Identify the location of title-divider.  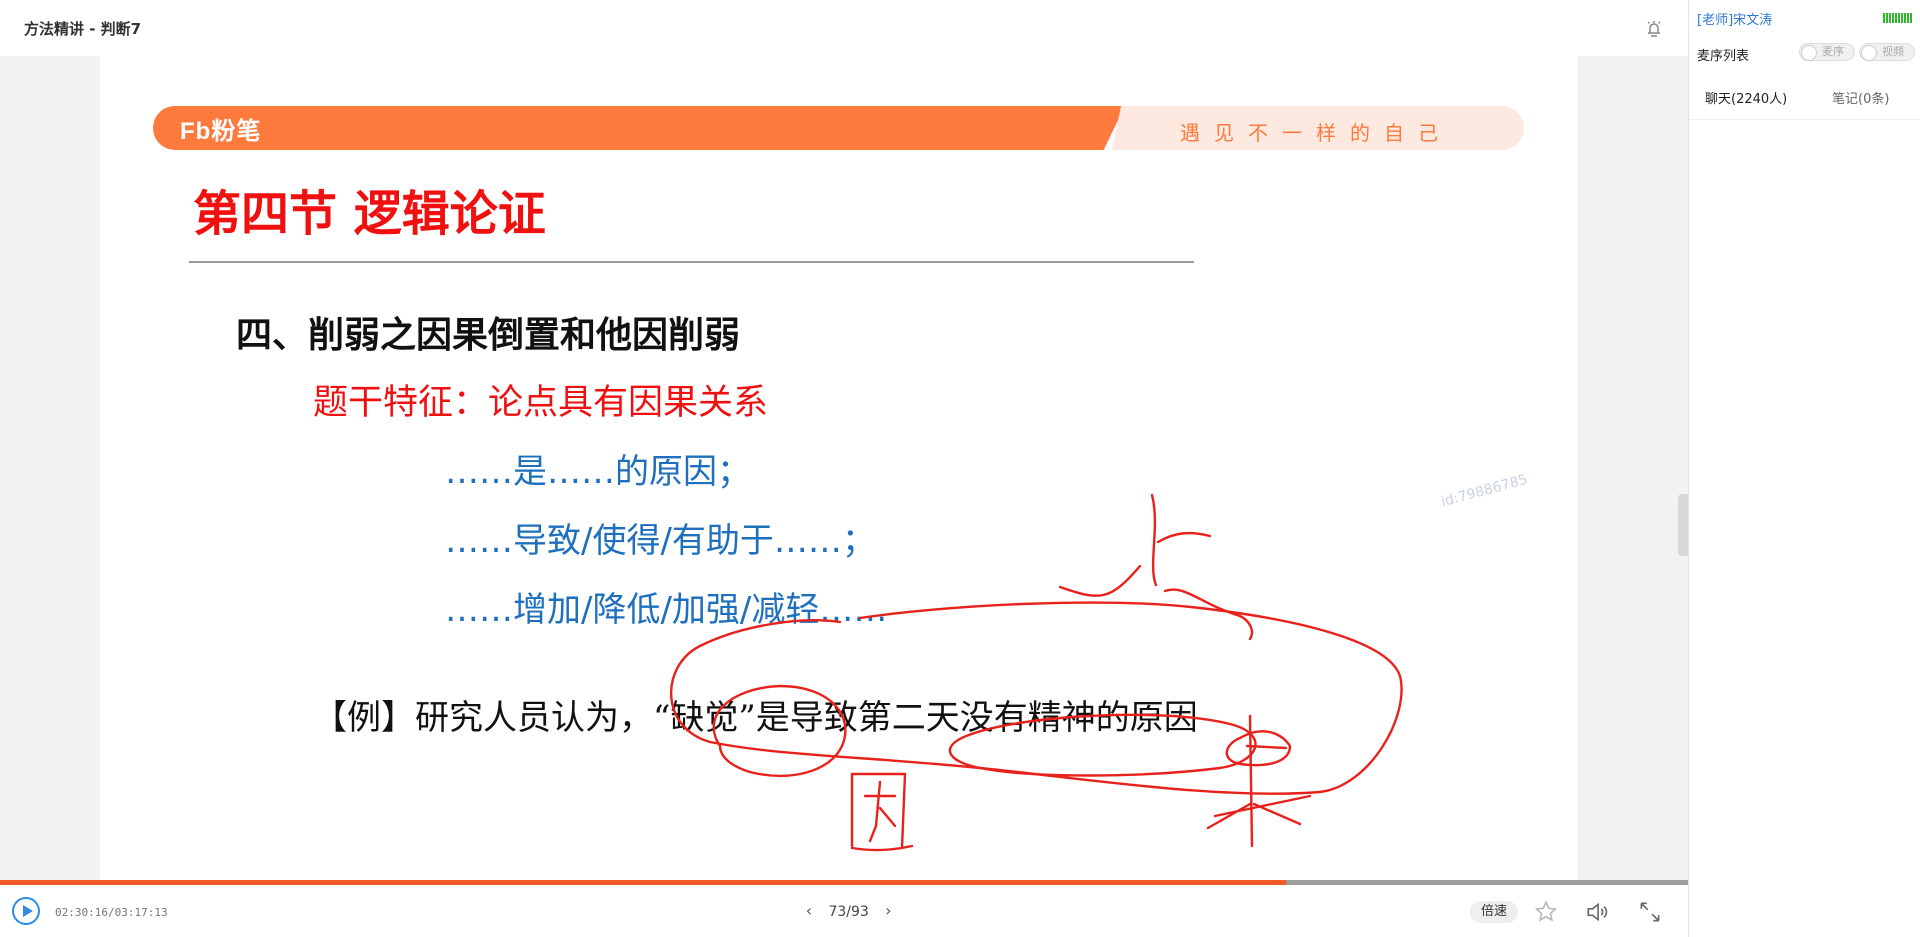
(691, 262).